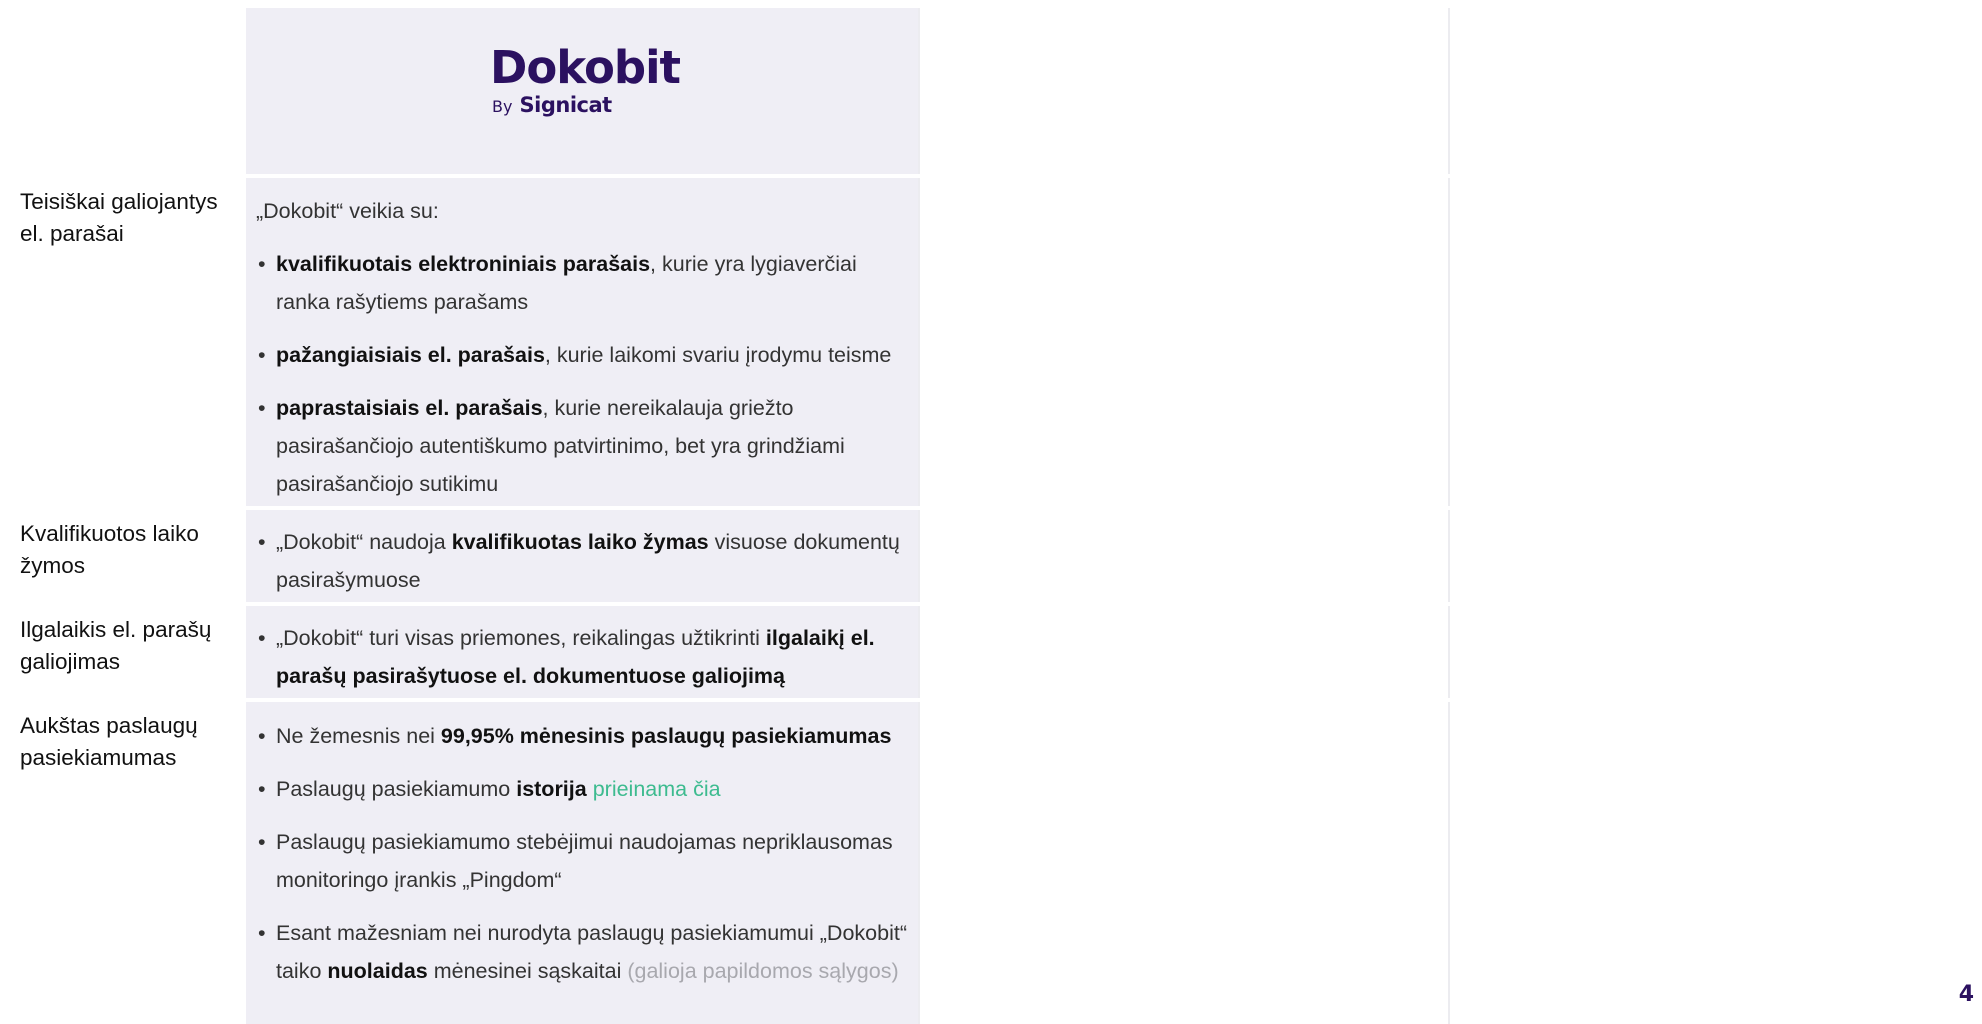  I want to click on row-intro: „Dokobit“ veikia su:, so click(347, 211).